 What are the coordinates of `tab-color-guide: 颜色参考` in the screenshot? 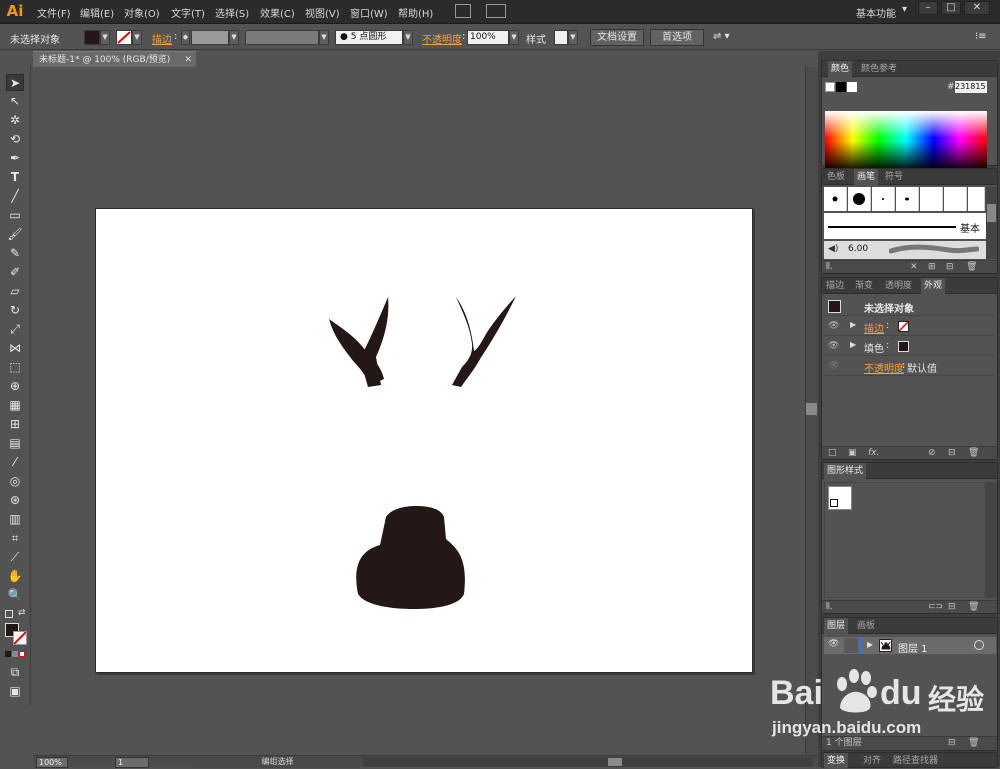 It's located at (879, 69).